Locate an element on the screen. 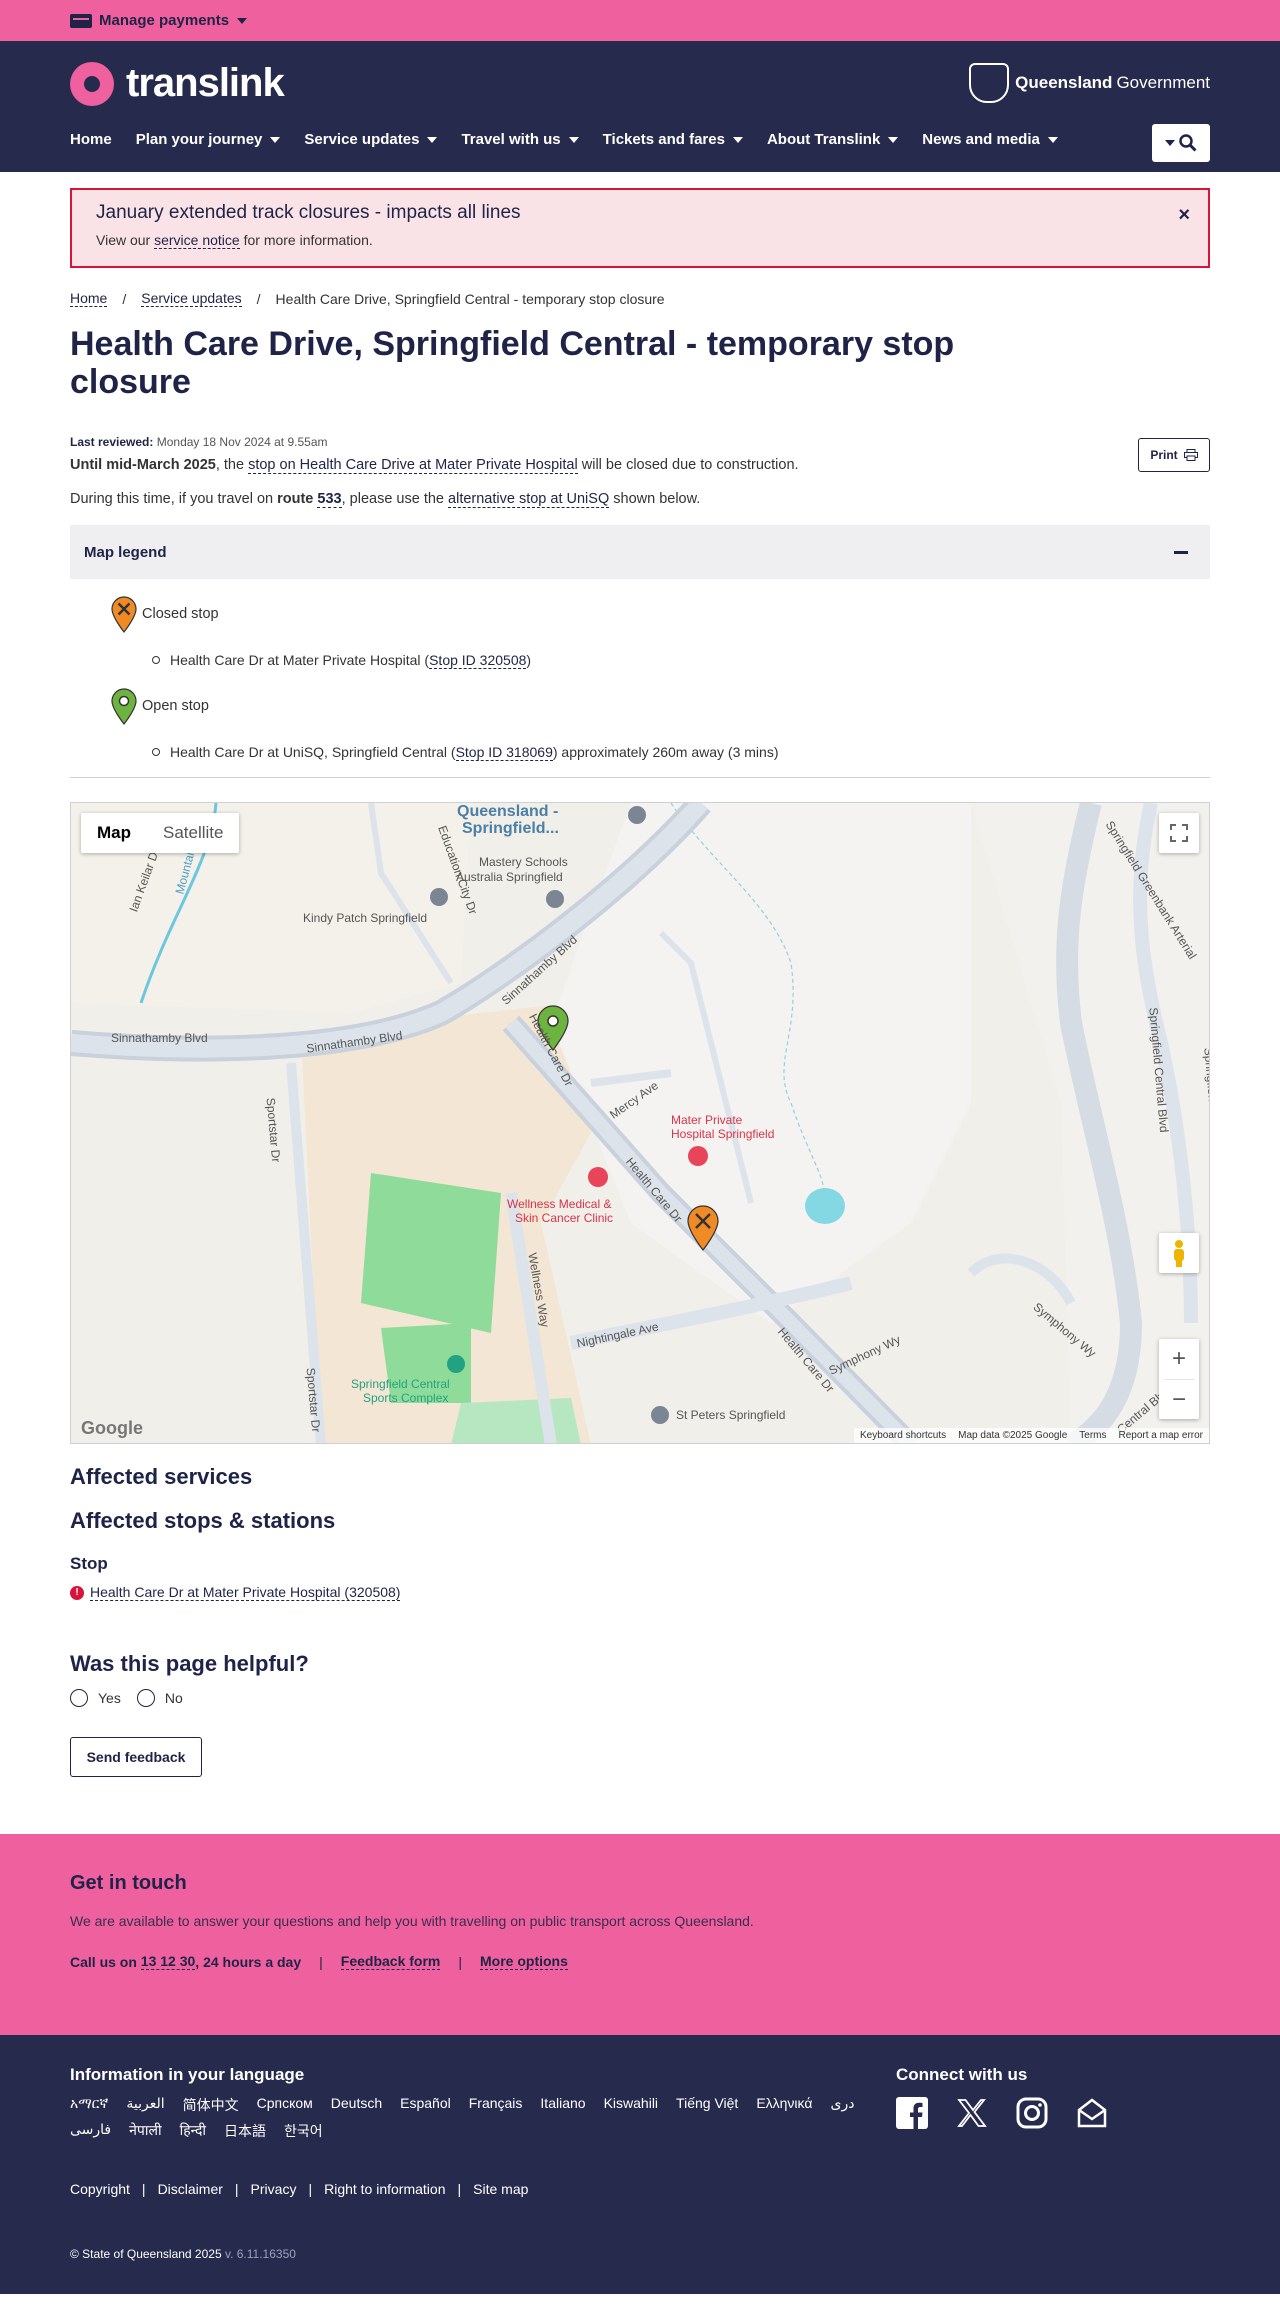 The height and width of the screenshot is (2318, 1280). language-link: فارسی is located at coordinates (90, 2131).